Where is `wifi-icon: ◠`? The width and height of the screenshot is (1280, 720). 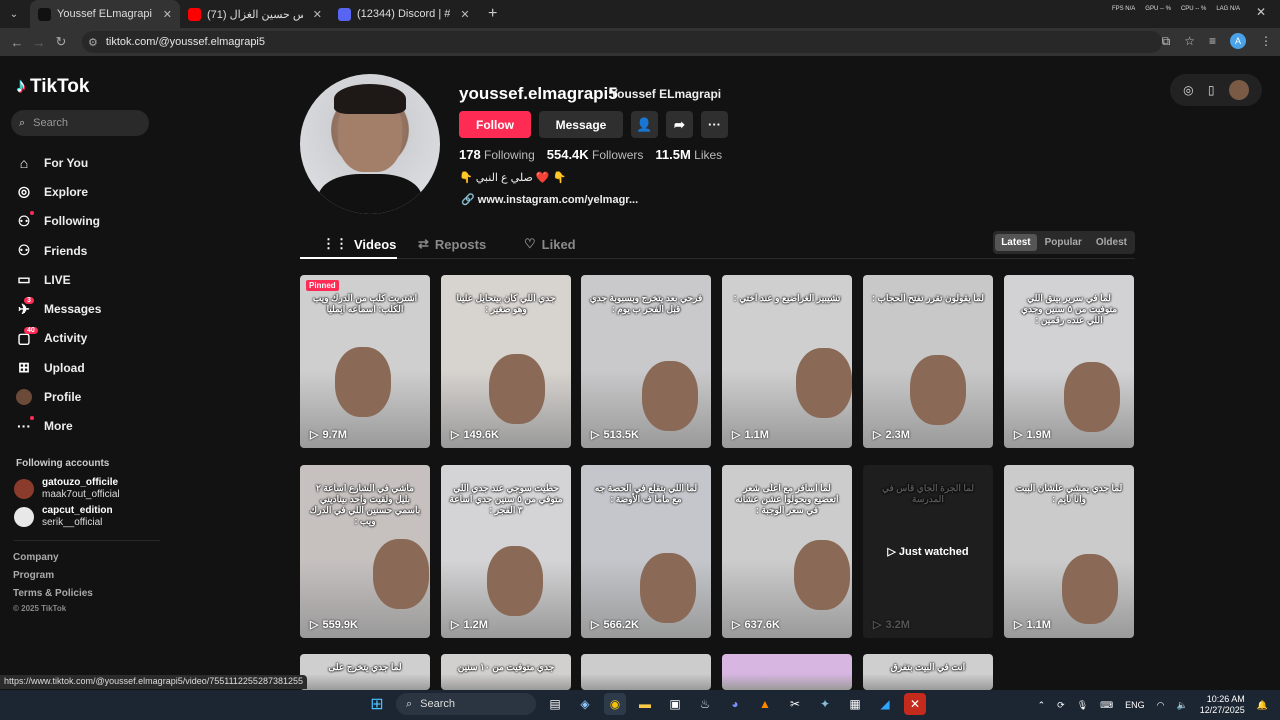 wifi-icon: ◠ is located at coordinates (1161, 705).